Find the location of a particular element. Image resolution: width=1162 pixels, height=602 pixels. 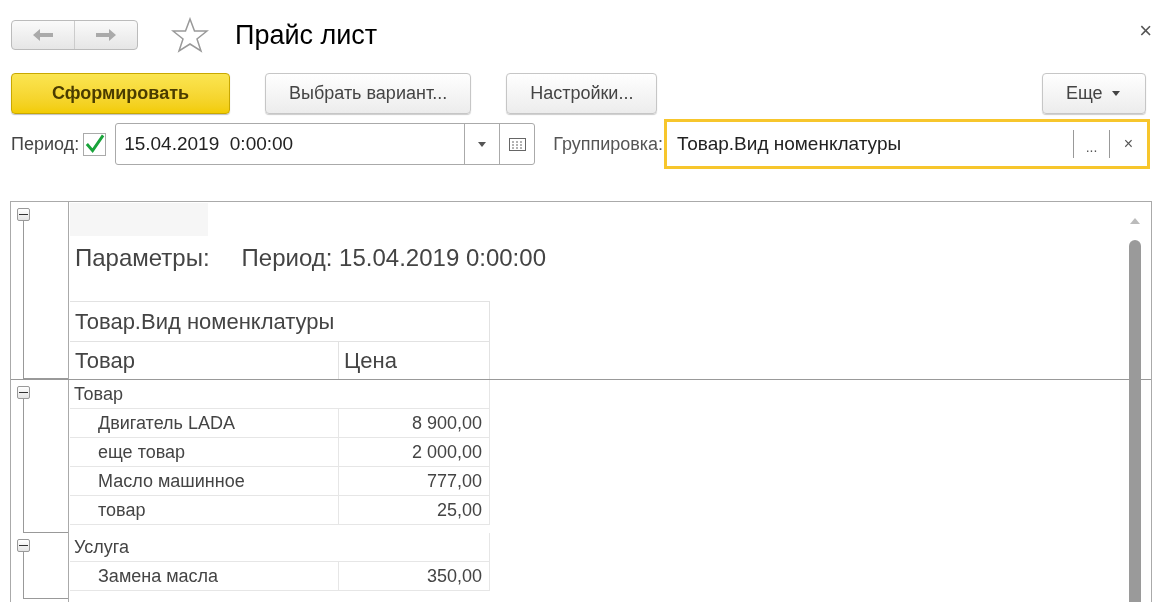

generate-button: Сформировать is located at coordinates (120, 93).